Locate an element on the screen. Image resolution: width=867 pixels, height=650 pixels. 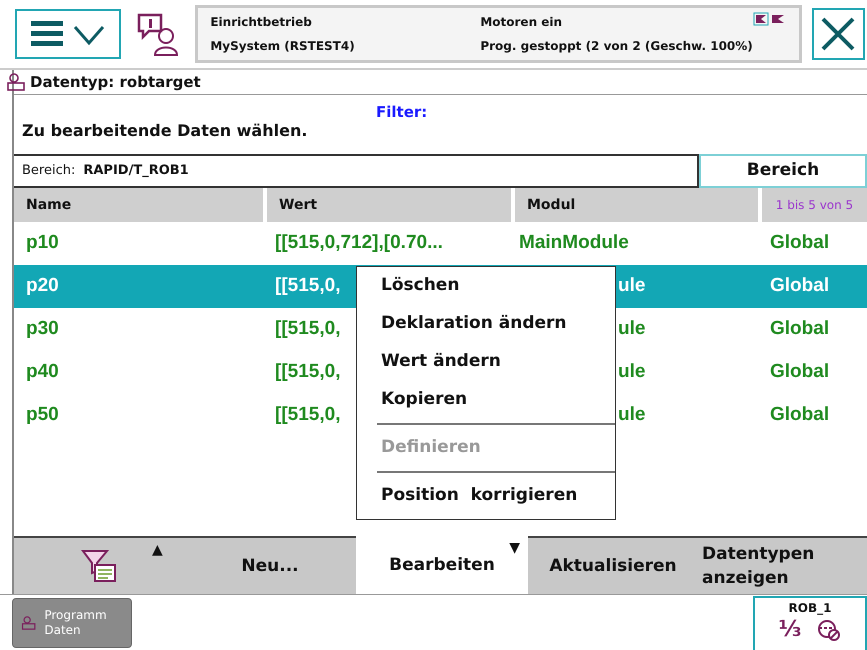
status-text: Motoren ein is located at coordinates (522, 22).